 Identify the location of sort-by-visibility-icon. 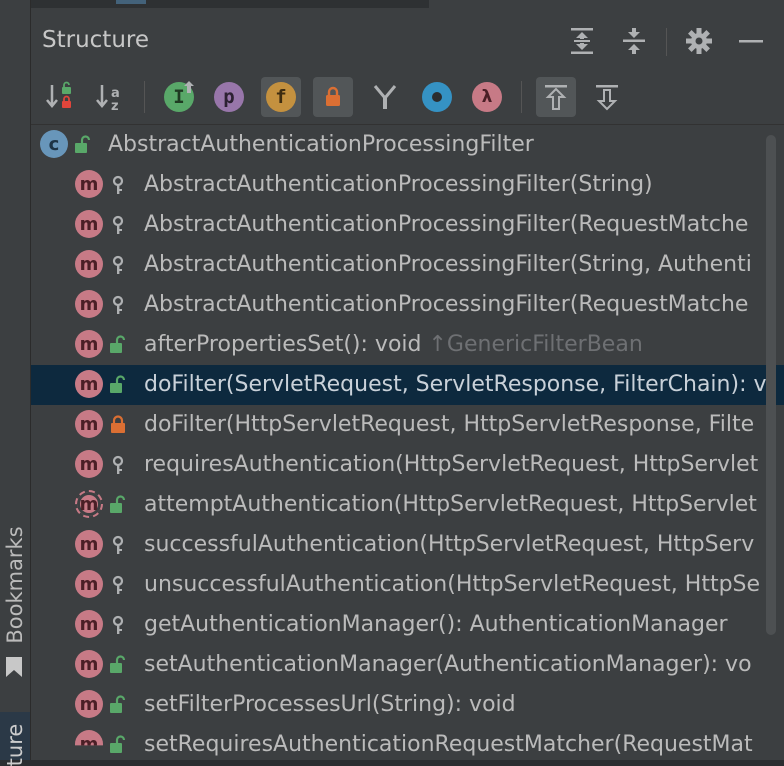
(61, 97).